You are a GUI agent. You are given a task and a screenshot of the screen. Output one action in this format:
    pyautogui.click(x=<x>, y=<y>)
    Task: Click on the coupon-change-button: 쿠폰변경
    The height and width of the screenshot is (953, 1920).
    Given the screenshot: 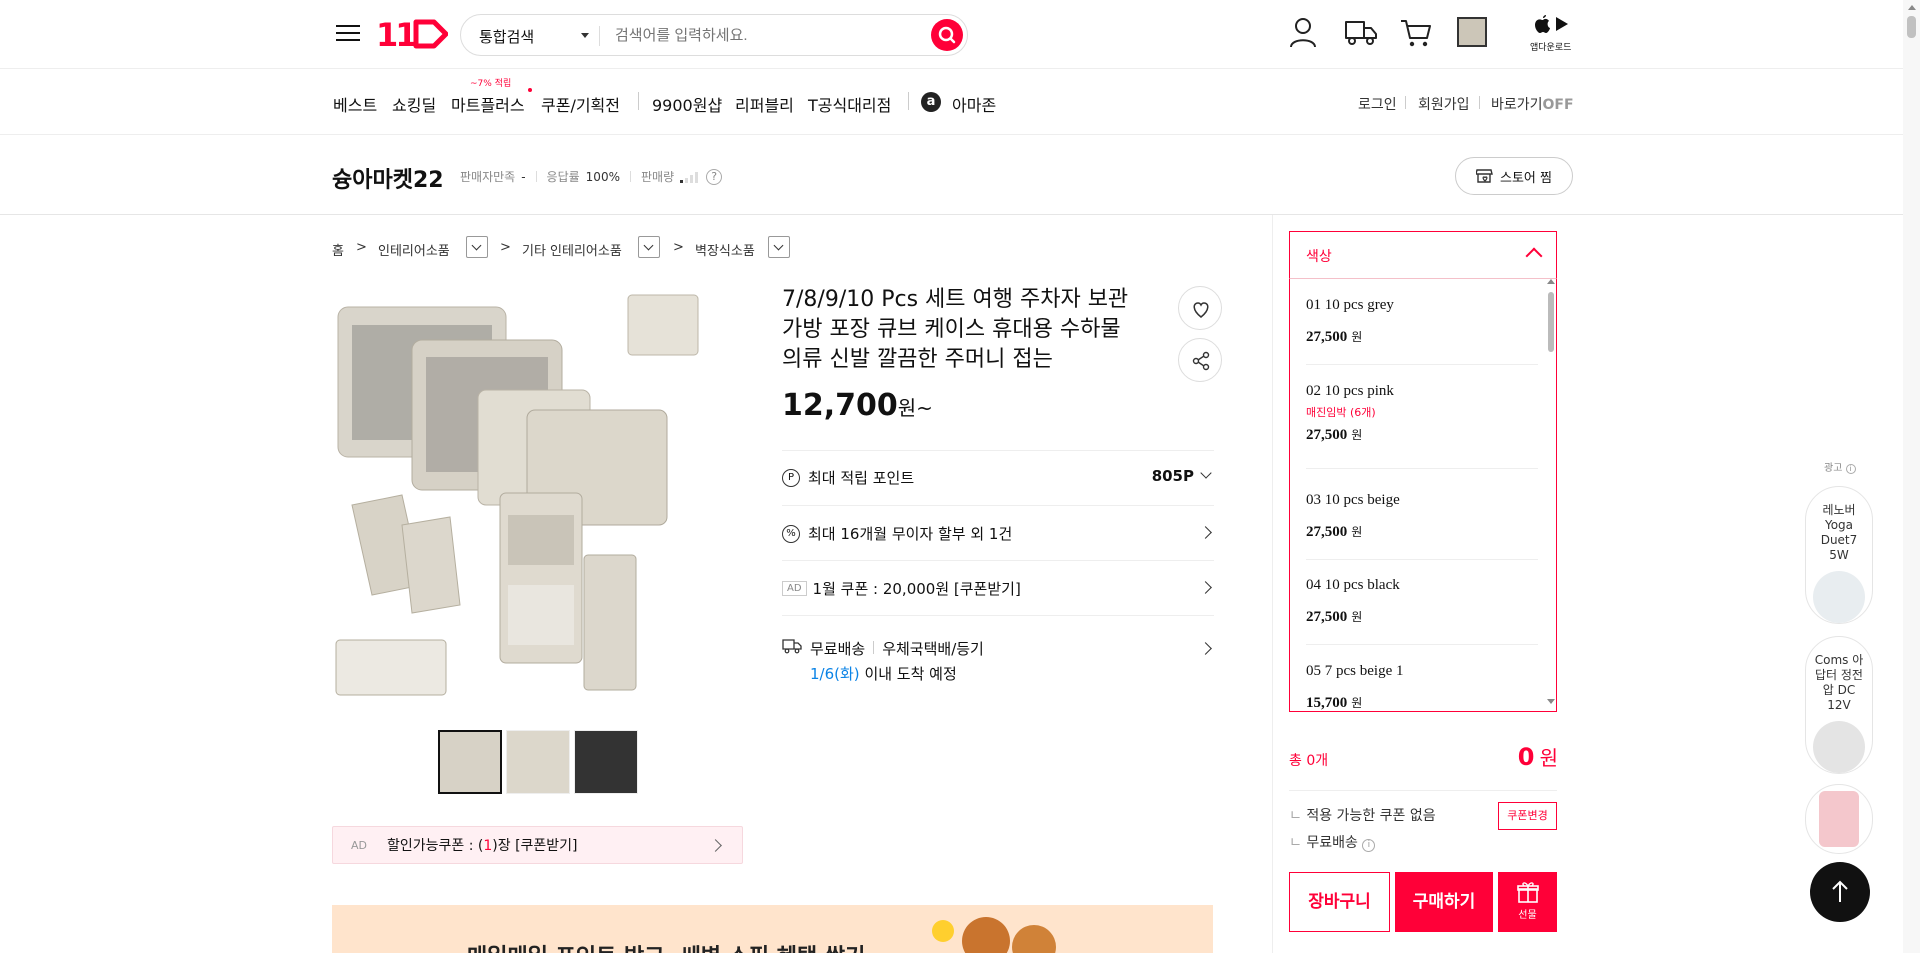 What is the action you would take?
    pyautogui.click(x=1527, y=816)
    